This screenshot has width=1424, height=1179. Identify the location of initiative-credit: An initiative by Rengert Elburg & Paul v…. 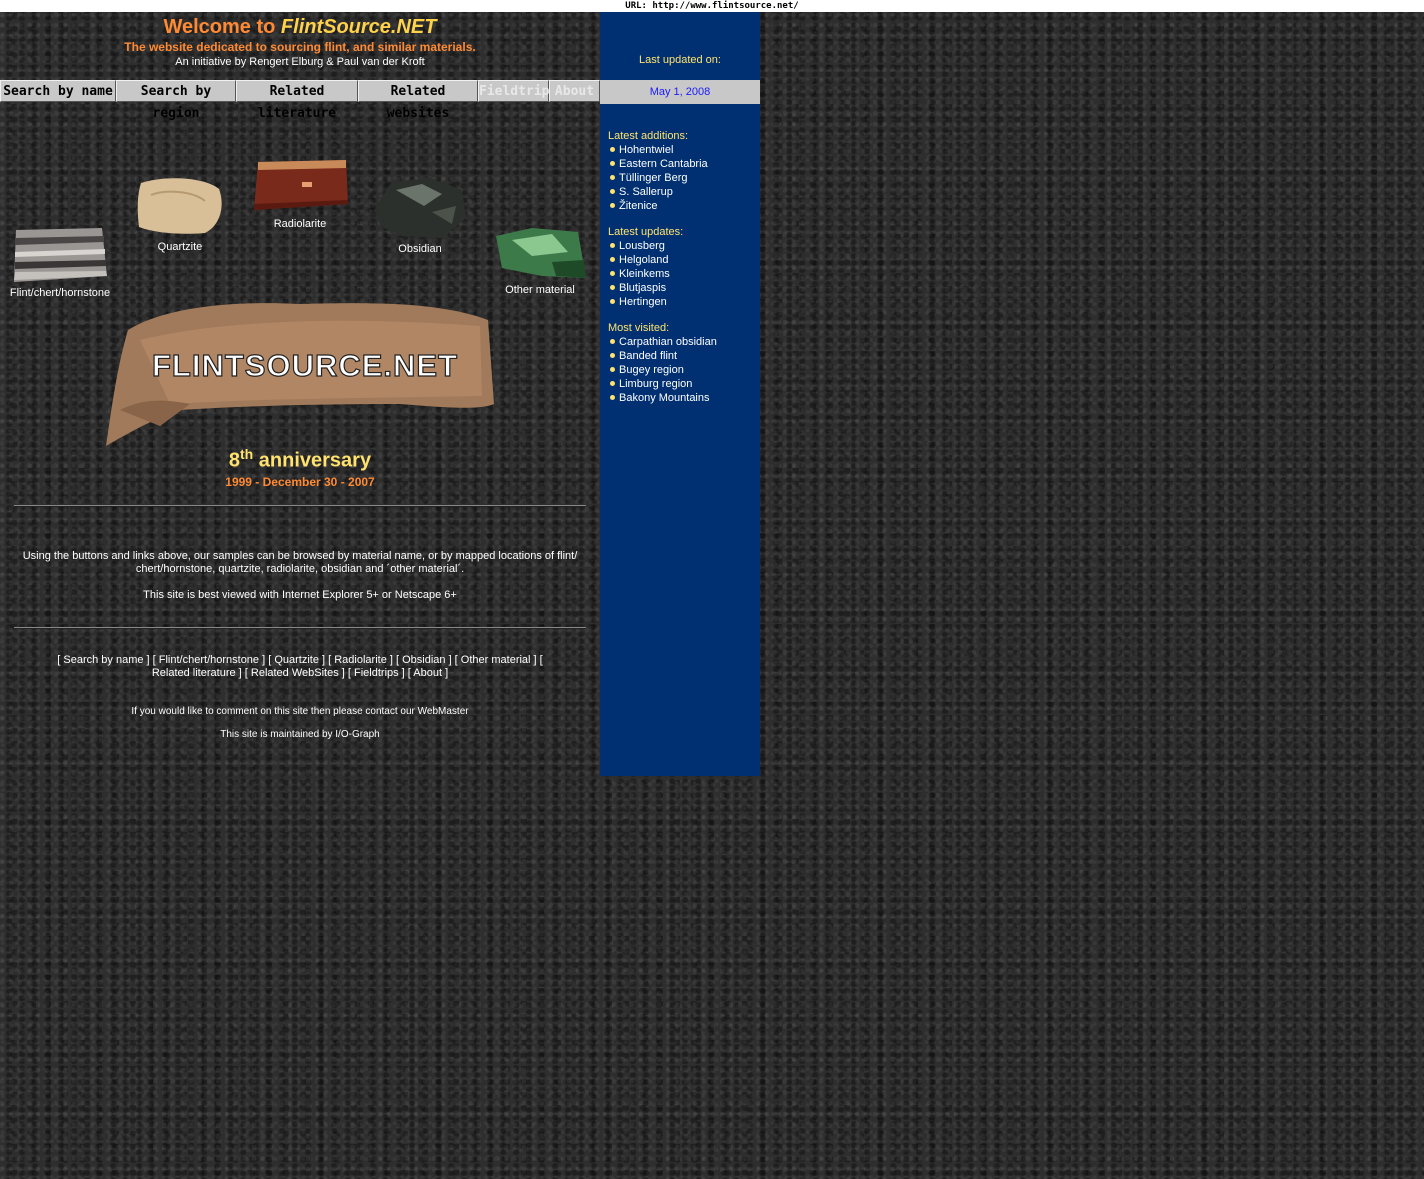
(300, 62).